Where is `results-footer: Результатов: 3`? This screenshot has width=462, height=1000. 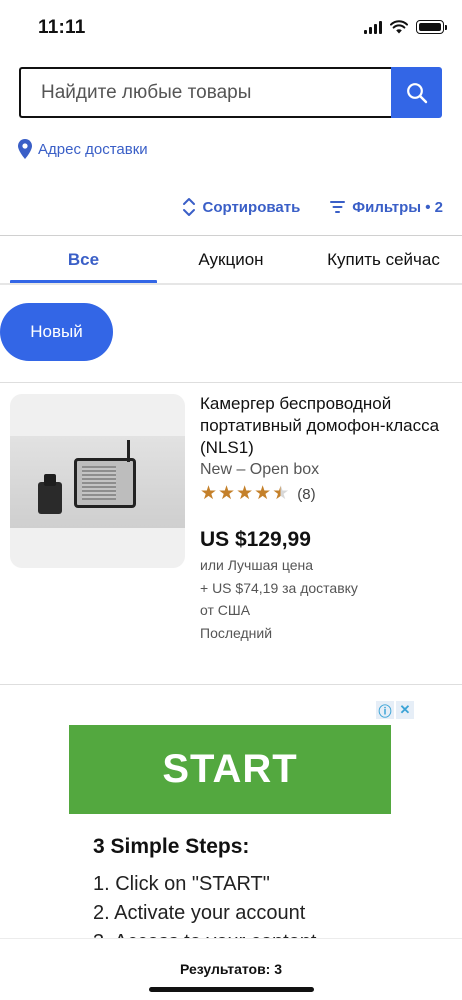
results-footer: Результатов: 3 is located at coordinates (231, 969).